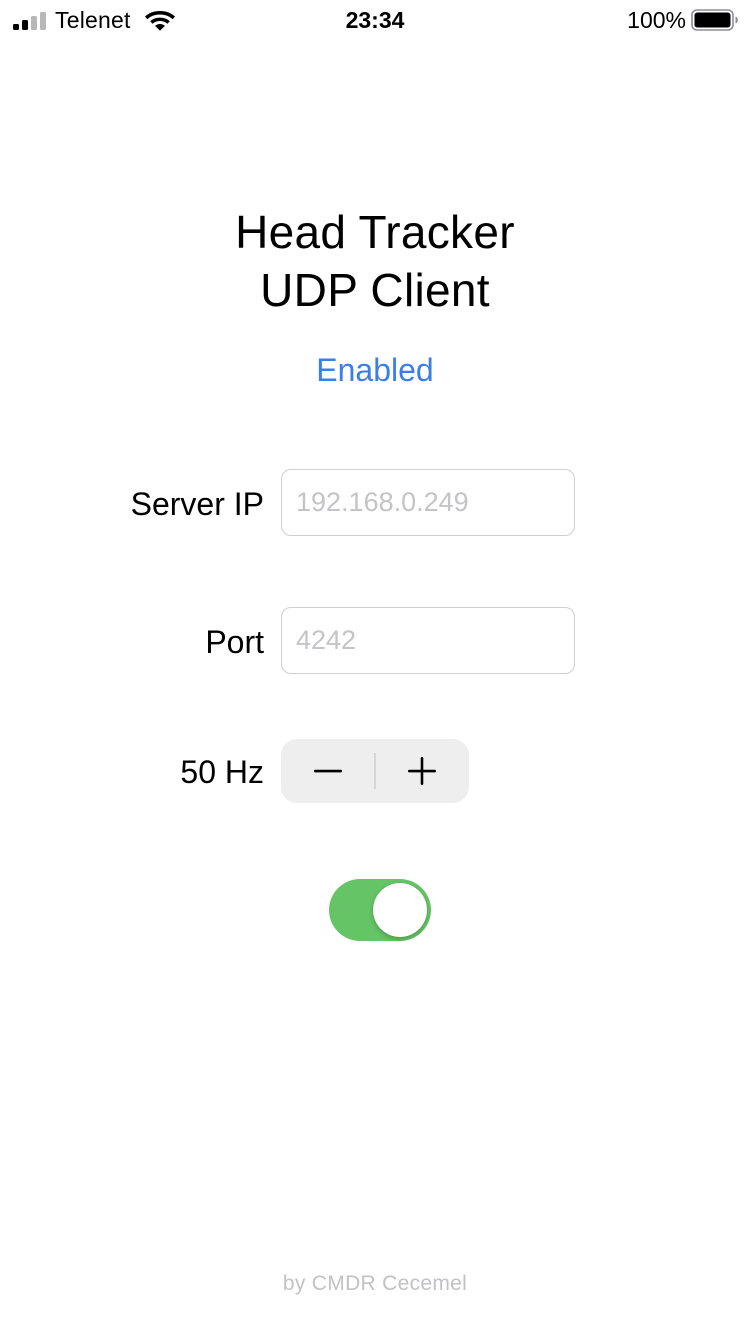 This screenshot has width=750, height=1334. What do you see at coordinates (428, 640) in the screenshot?
I see `port-input` at bounding box center [428, 640].